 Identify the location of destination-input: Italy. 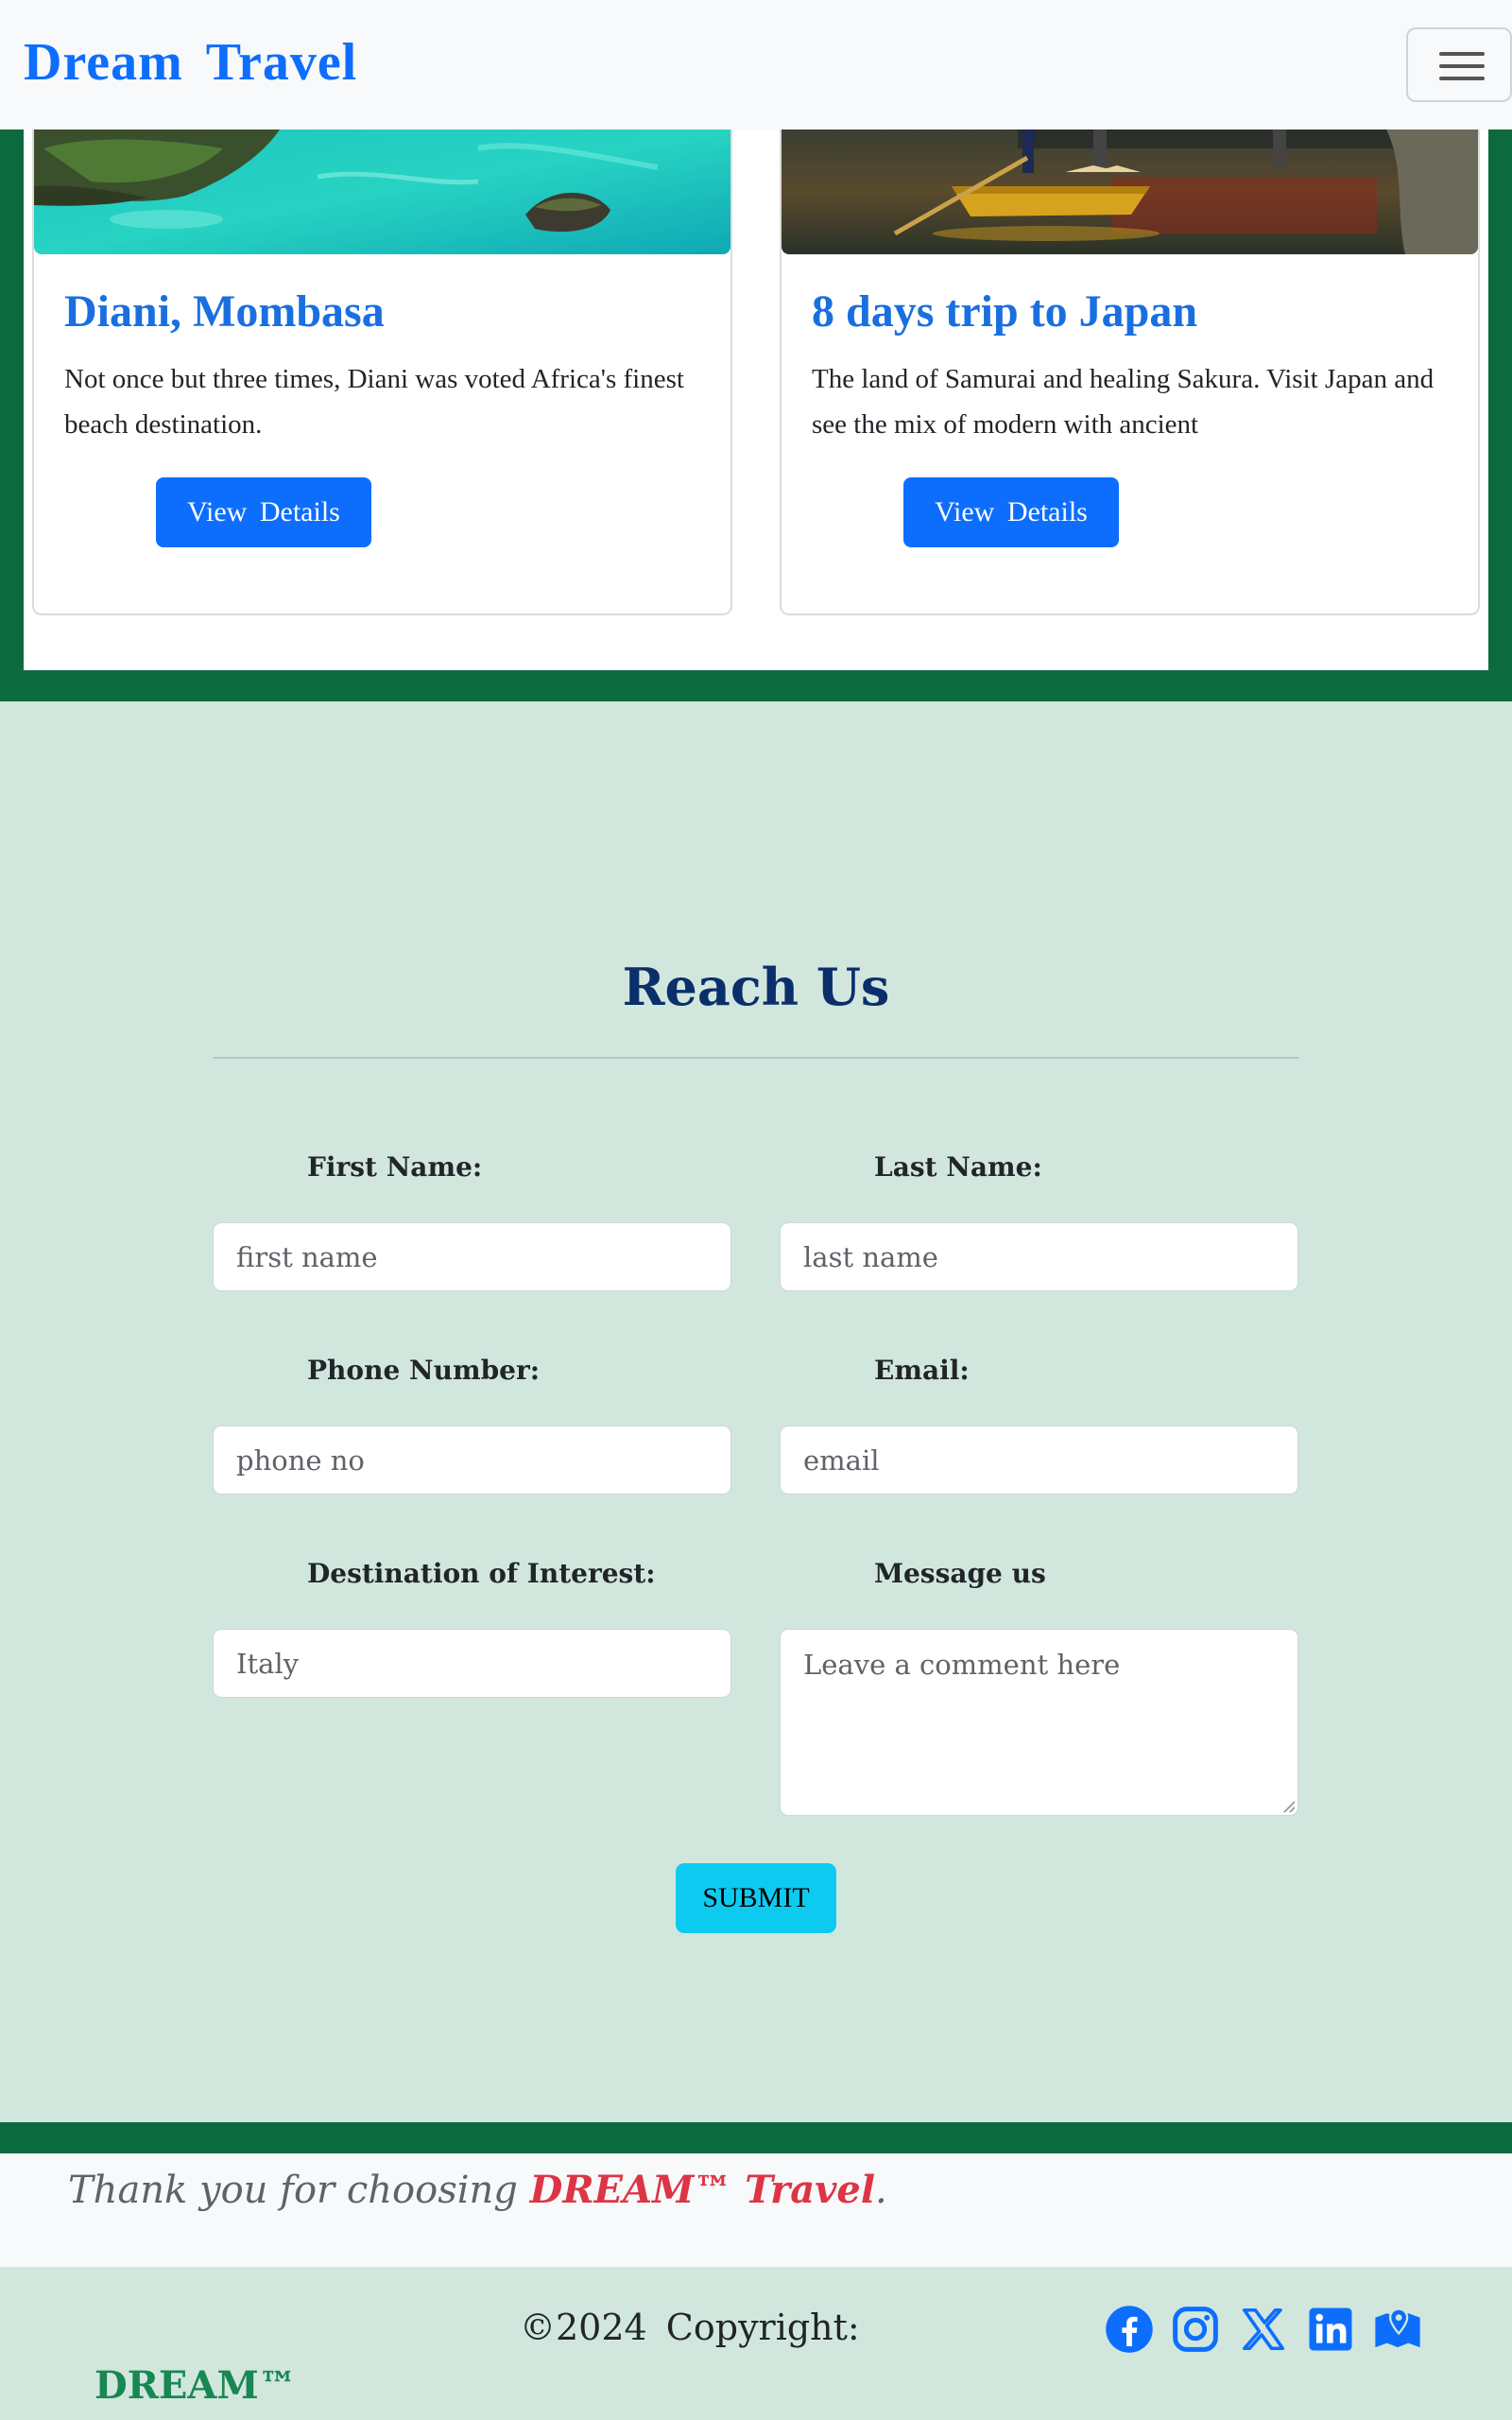
(472, 1663).